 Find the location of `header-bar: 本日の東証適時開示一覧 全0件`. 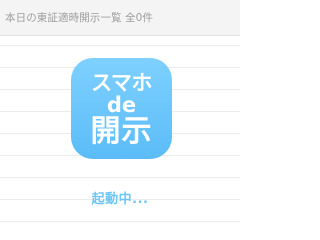

header-bar: 本日の東証適時開示一覧 全0件 is located at coordinates (120, 18).